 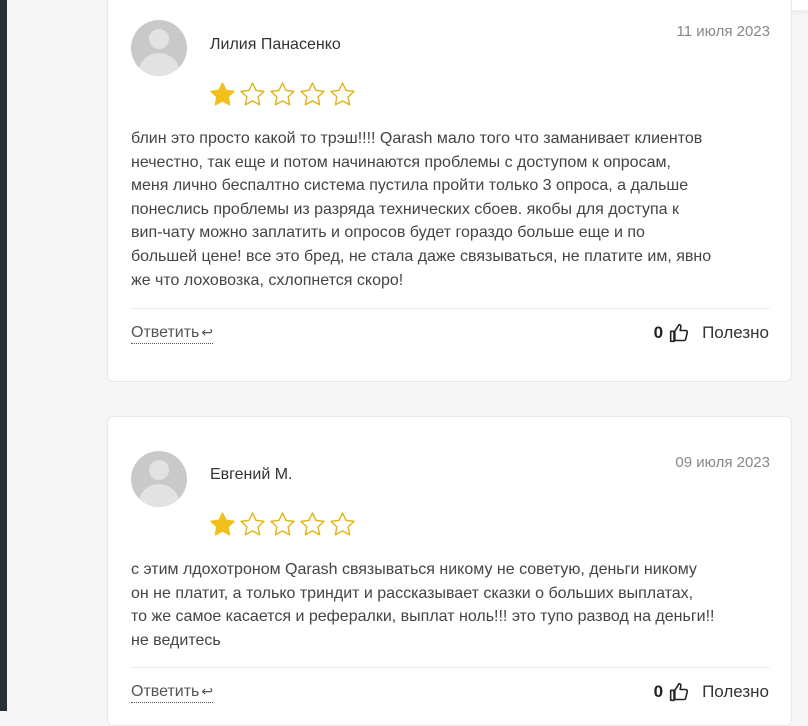 I want to click on left-scroll-rail, so click(x=3, y=355).